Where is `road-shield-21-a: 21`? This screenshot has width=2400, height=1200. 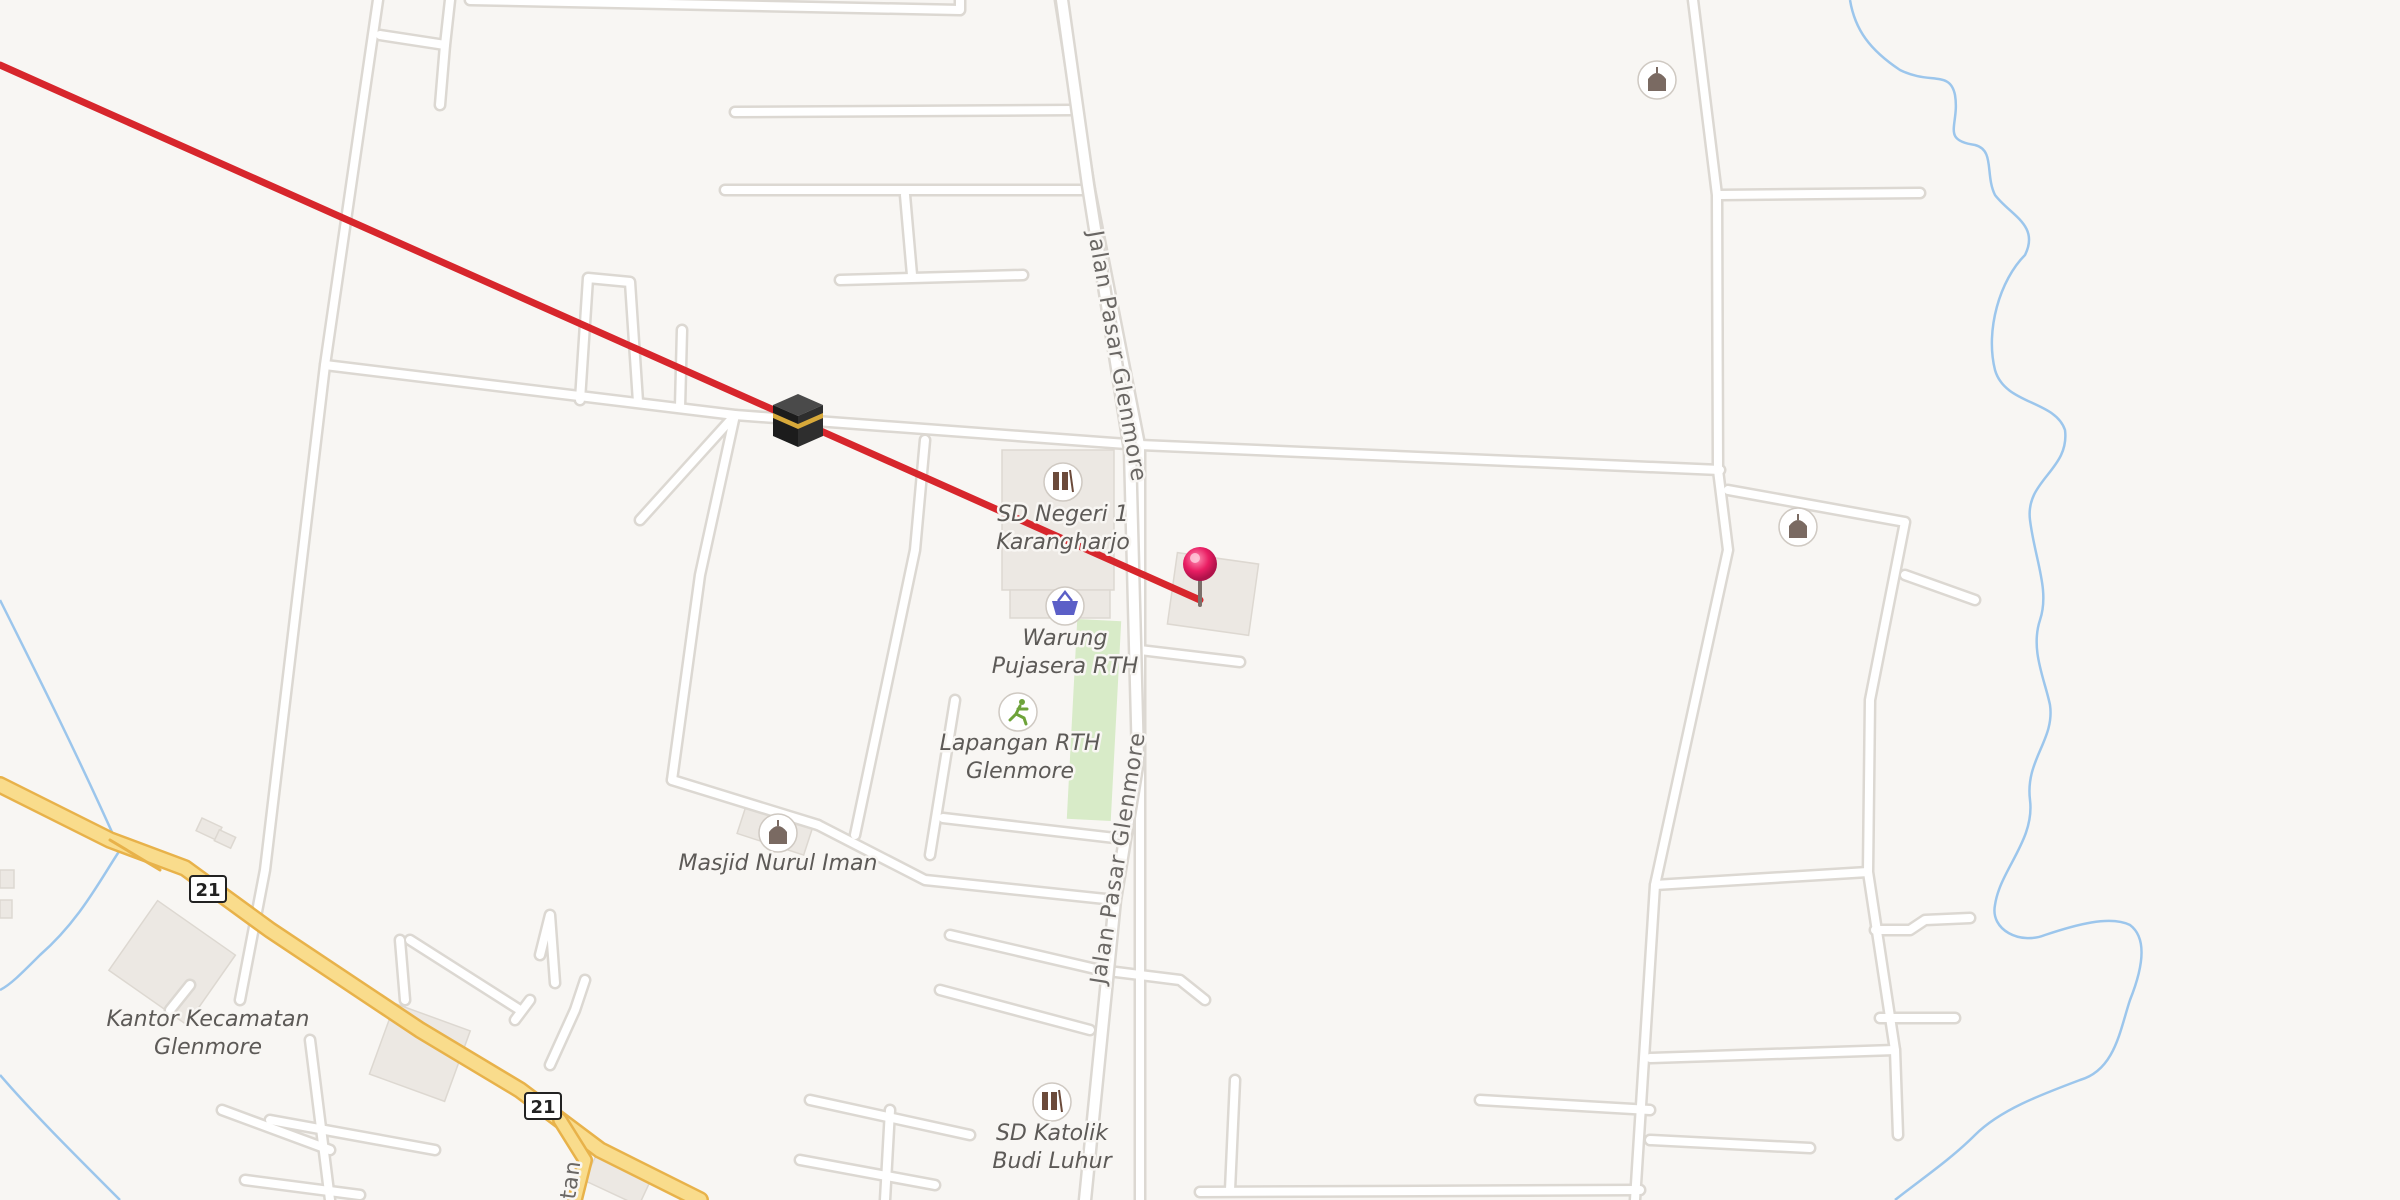 road-shield-21-a: 21 is located at coordinates (208, 889).